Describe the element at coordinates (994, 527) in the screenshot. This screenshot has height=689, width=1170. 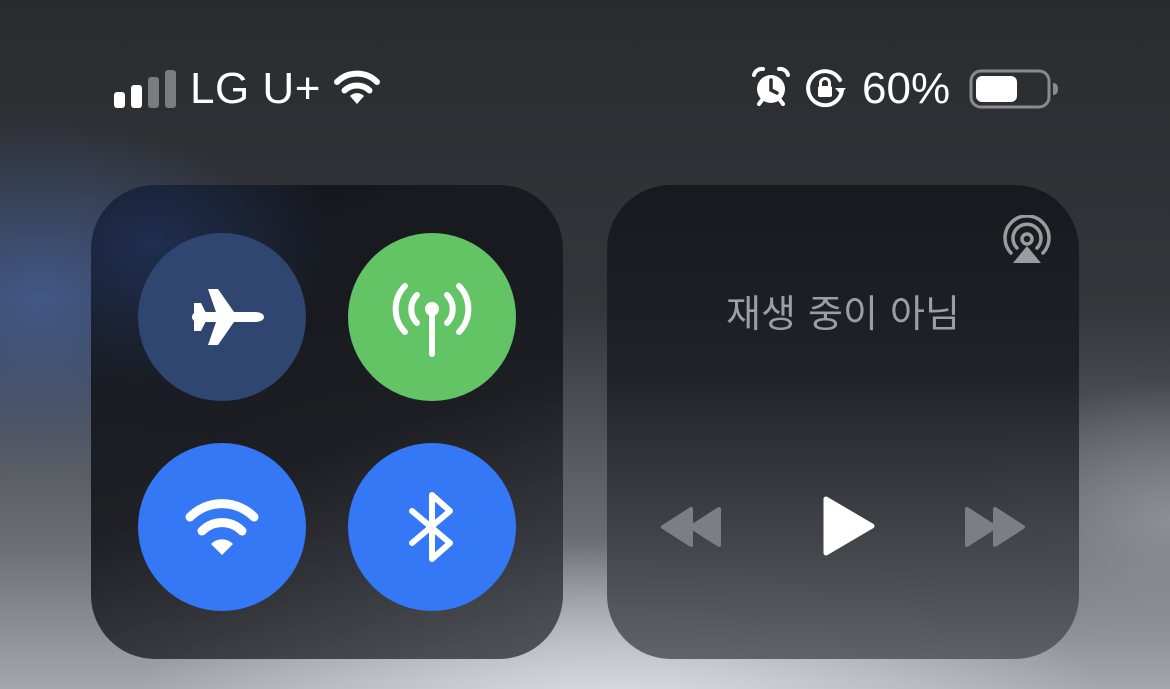
I see `fast-forward-icon` at that location.